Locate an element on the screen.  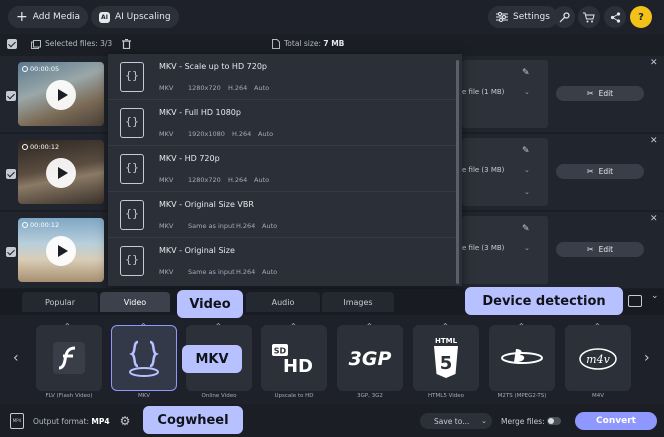
flash-icon is located at coordinates (69, 358).